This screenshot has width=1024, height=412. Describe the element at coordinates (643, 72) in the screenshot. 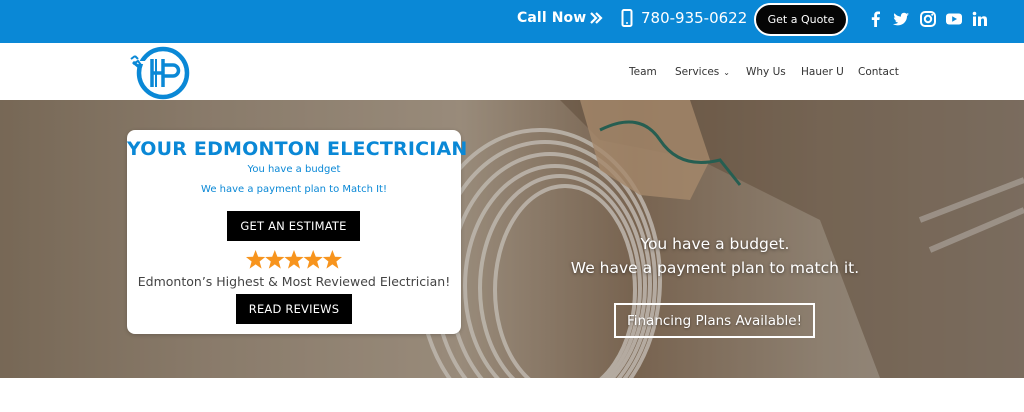

I see `nav-item-team: Team` at that location.